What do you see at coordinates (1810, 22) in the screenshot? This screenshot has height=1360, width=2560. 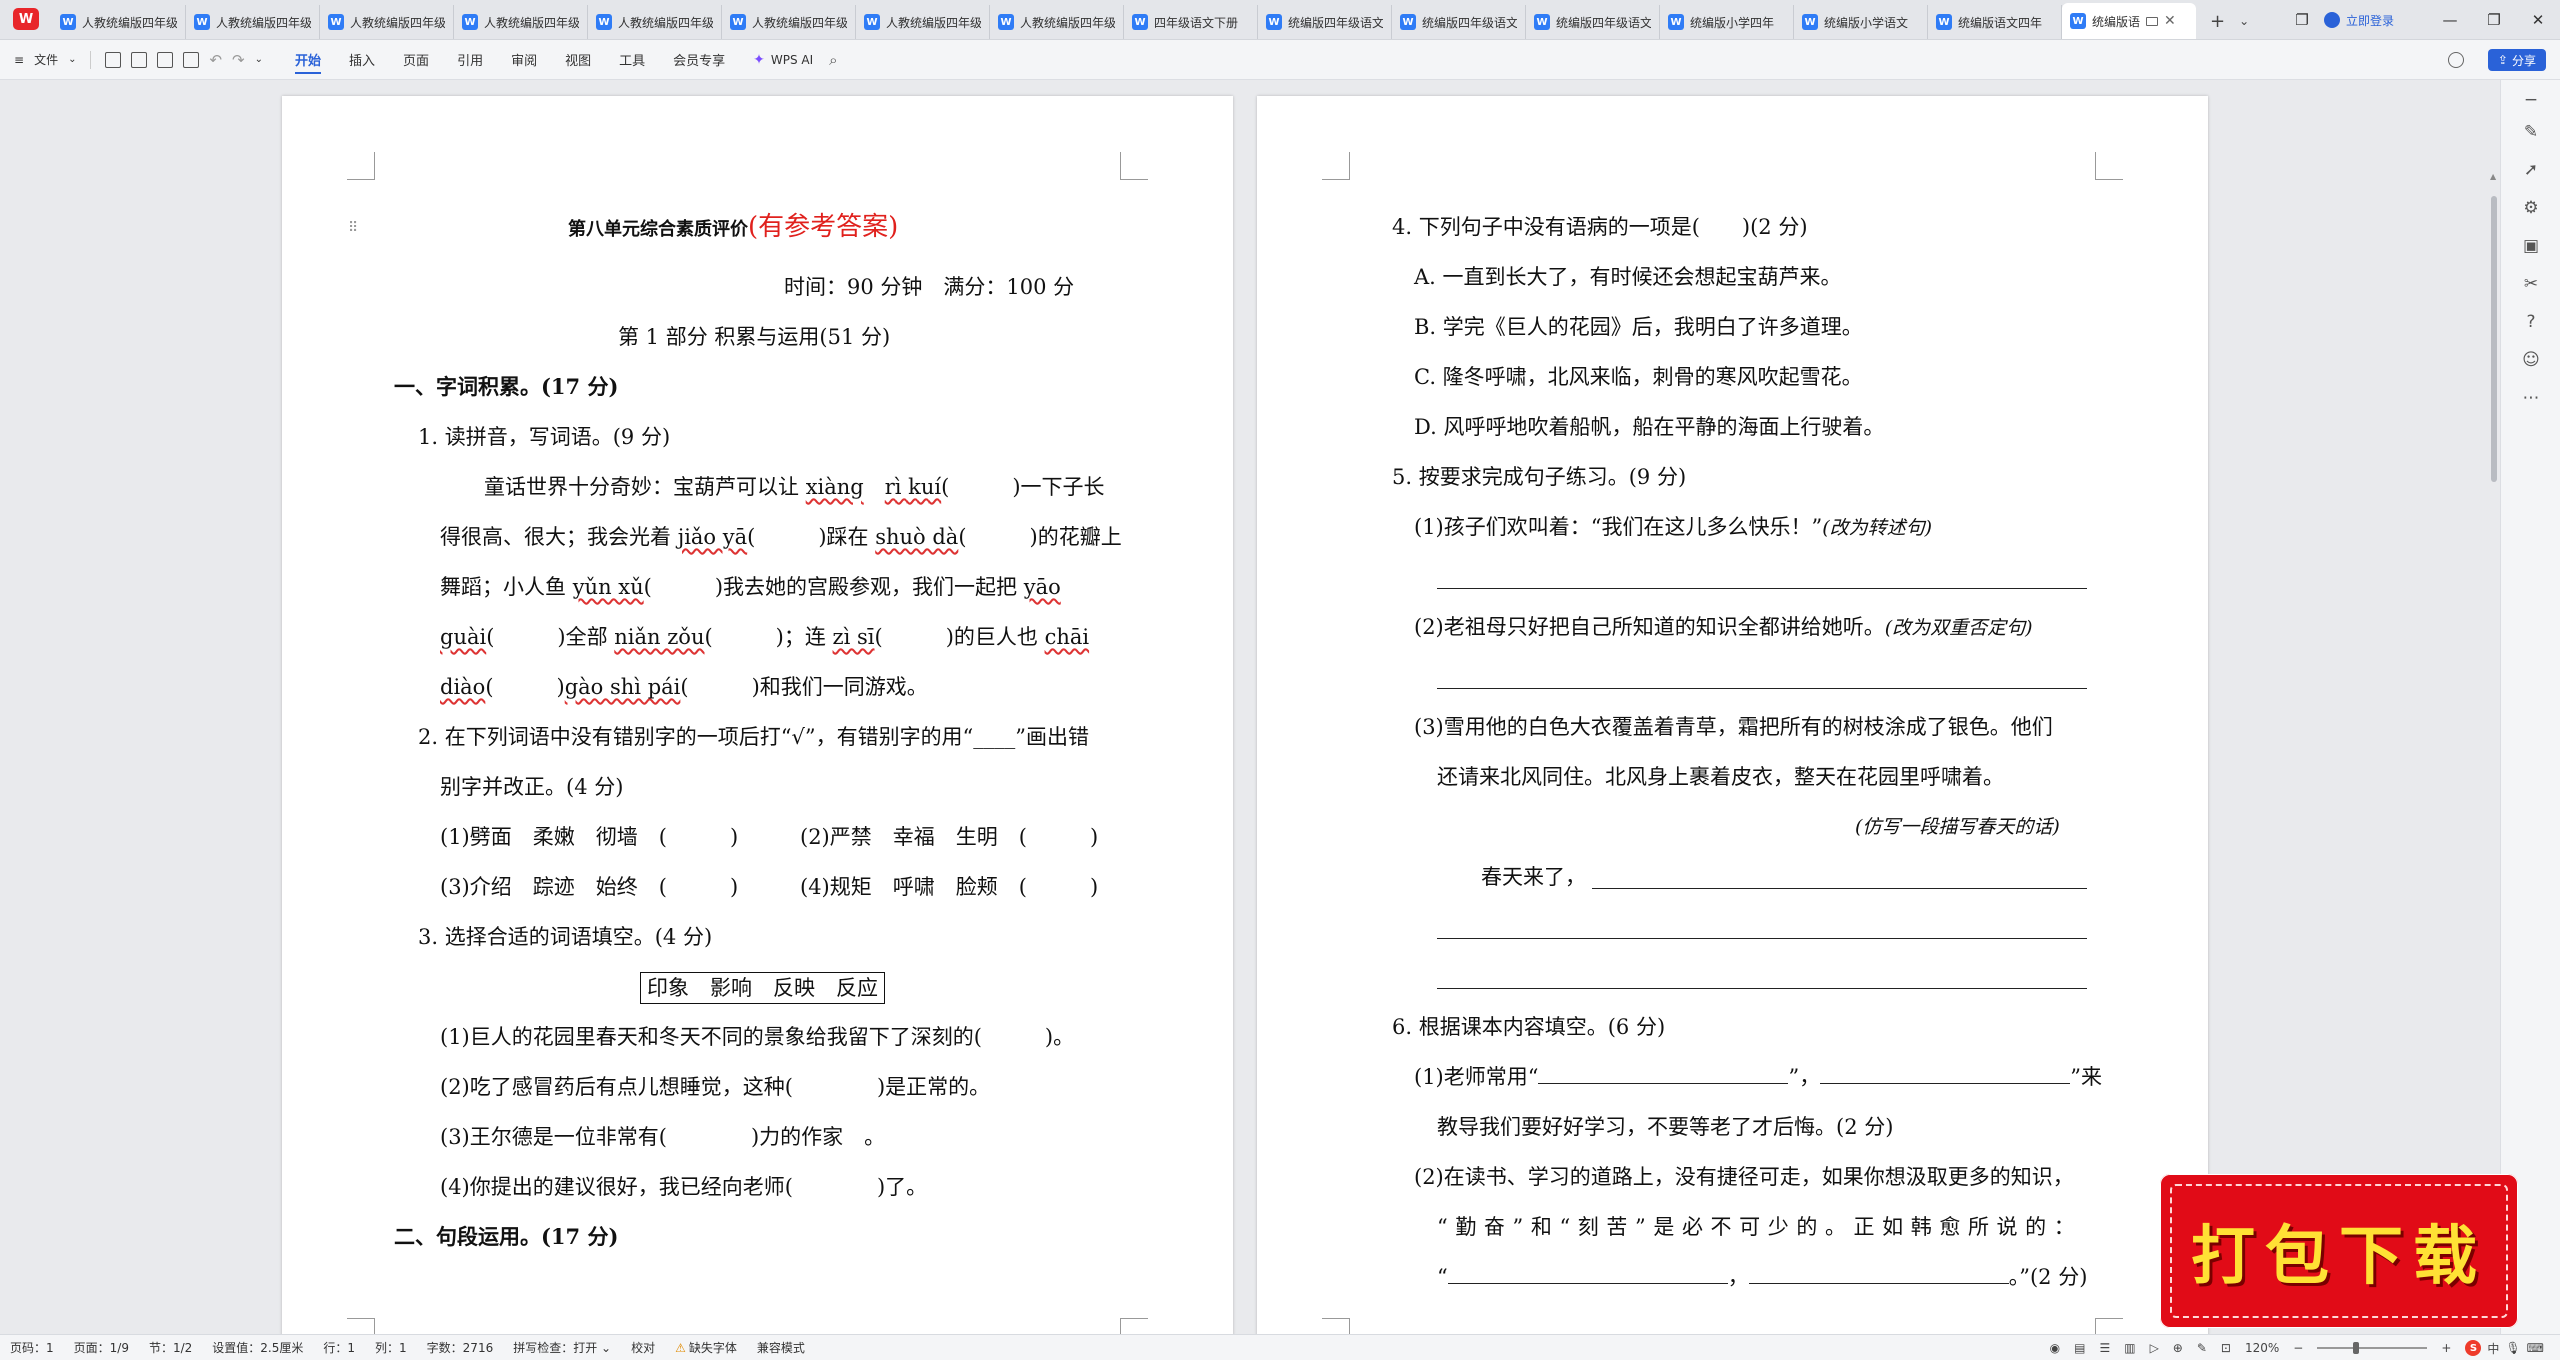 I see `word-doc-icon: W` at bounding box center [1810, 22].